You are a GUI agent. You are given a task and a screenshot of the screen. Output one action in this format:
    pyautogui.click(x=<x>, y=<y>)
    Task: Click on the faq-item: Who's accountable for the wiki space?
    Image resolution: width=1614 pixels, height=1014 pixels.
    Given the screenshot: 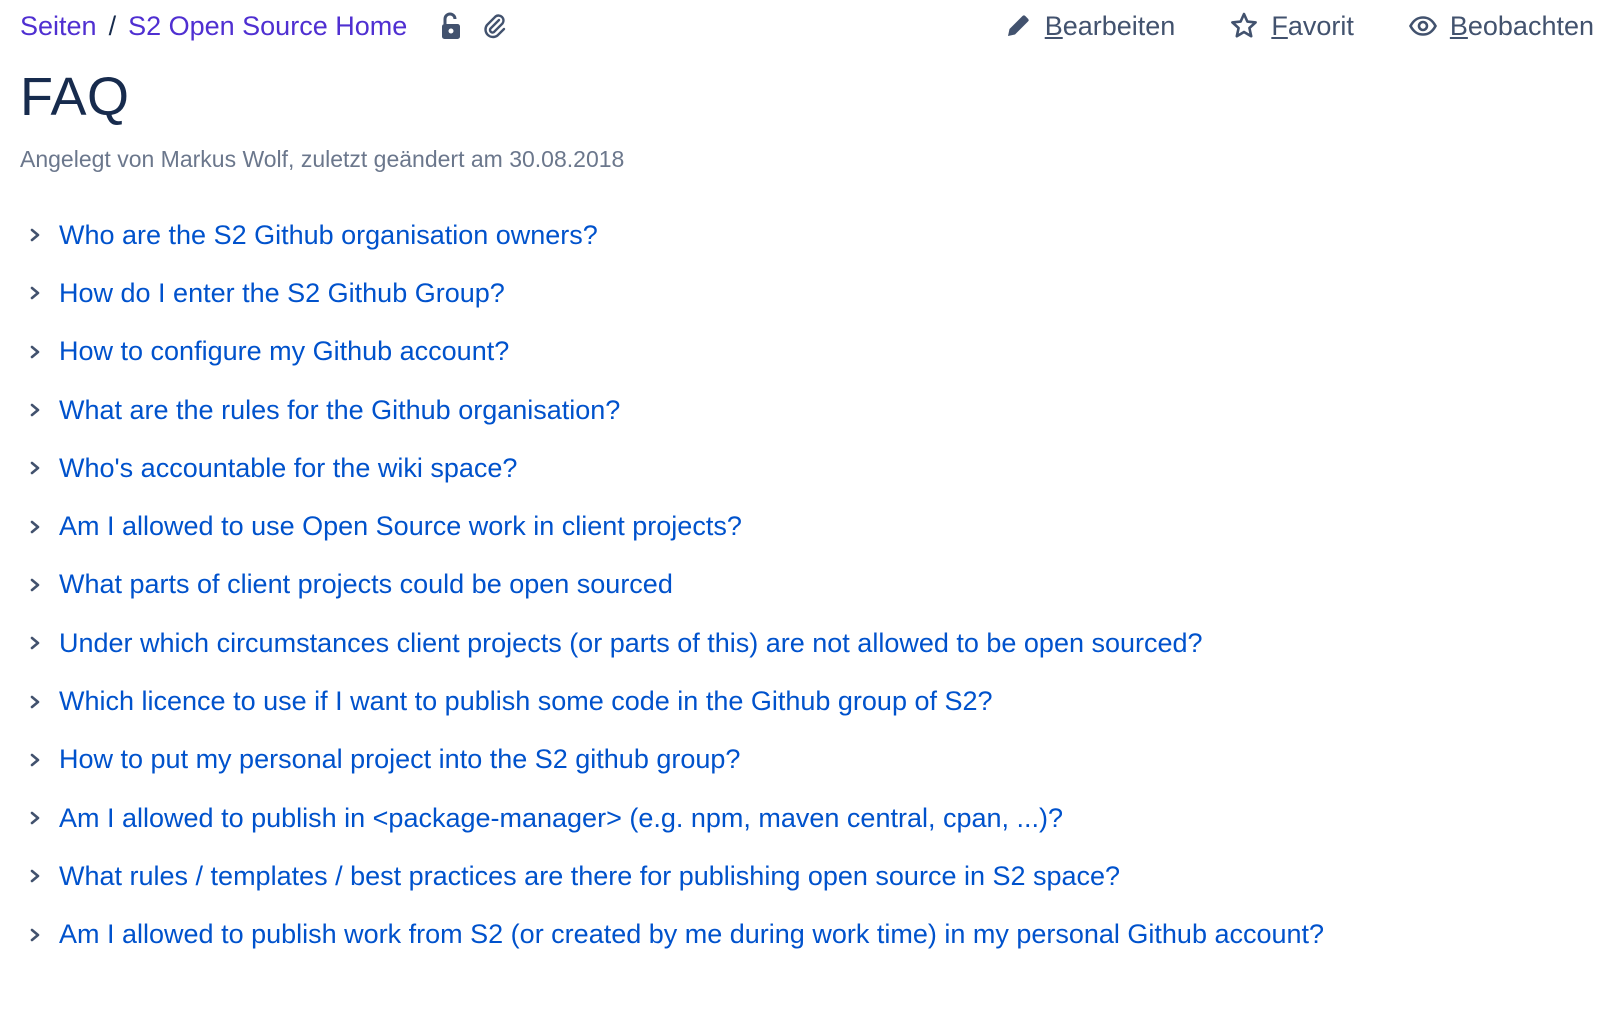 What is the action you would take?
    pyautogui.click(x=674, y=468)
    